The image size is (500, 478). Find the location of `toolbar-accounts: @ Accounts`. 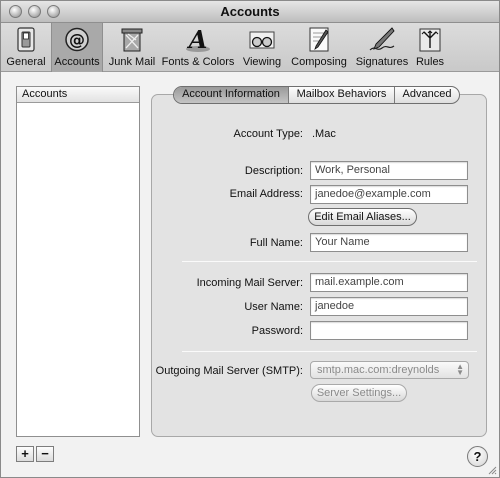

toolbar-accounts: @ Accounts is located at coordinates (77, 47).